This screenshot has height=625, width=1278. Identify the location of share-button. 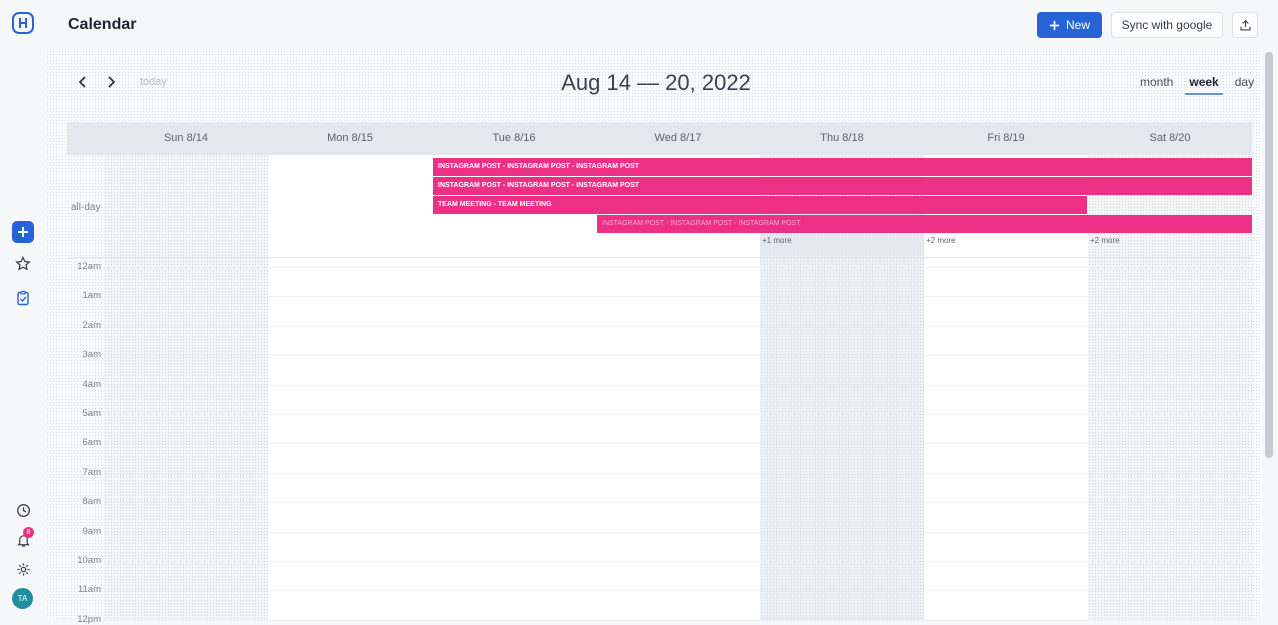
(1245, 25).